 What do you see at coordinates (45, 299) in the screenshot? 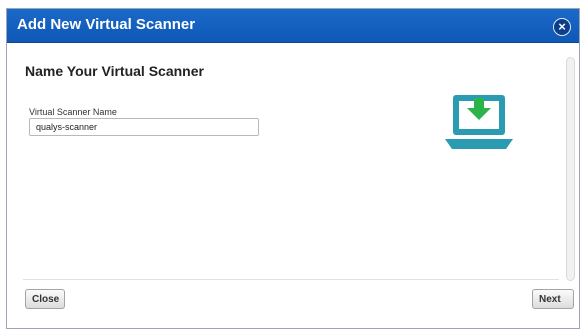
I see `close-button: Close` at bounding box center [45, 299].